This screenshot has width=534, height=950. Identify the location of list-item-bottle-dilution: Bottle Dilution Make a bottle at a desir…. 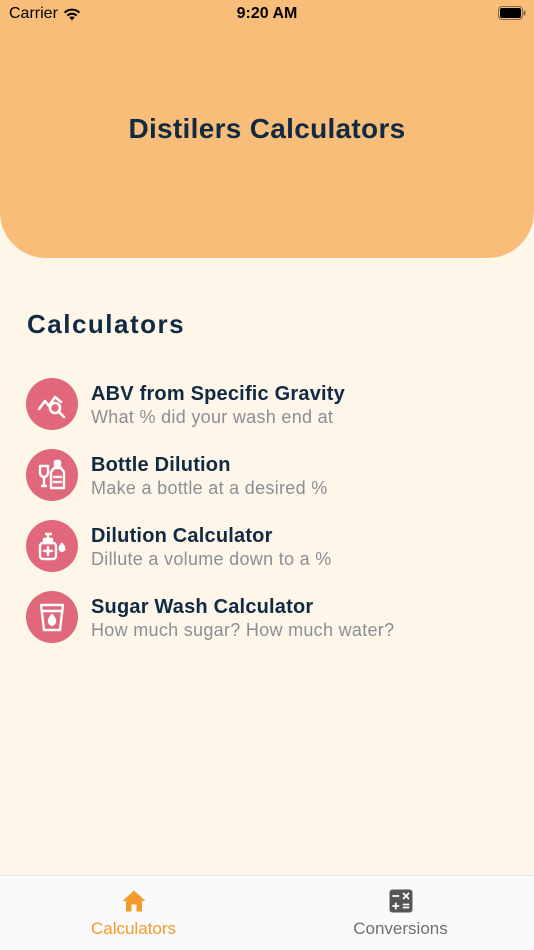
(276, 484).